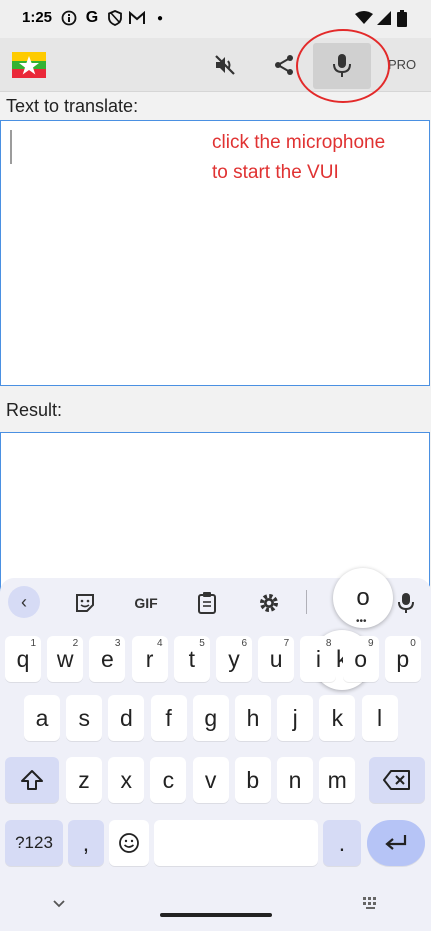  I want to click on key-label: s, so click(84, 717).